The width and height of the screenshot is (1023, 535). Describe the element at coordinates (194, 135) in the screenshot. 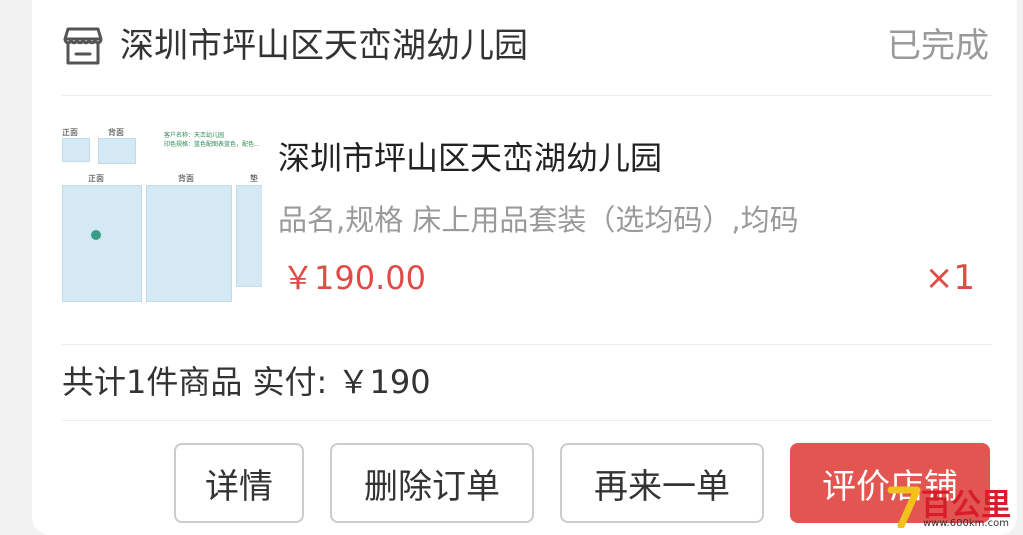

I see `thumb-info: 客户名称：天峦幼儿园` at that location.